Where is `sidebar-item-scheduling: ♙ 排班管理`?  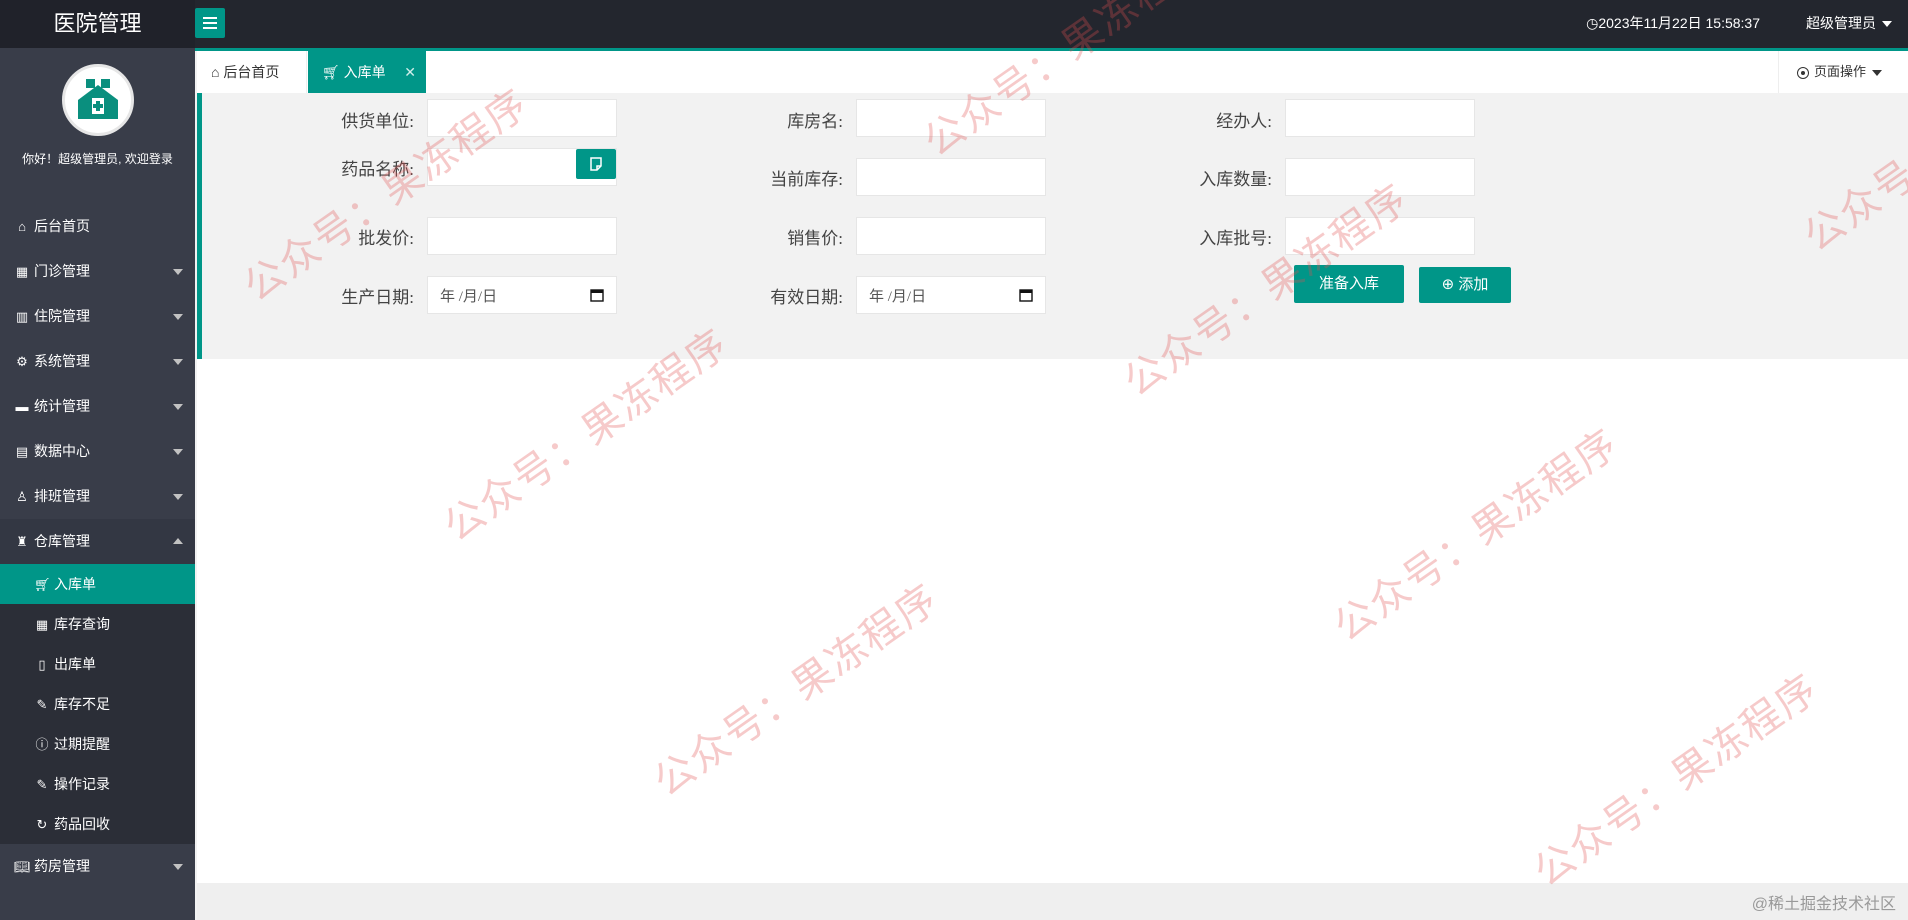
sidebar-item-scheduling: ♙ 排班管理 is located at coordinates (97, 496).